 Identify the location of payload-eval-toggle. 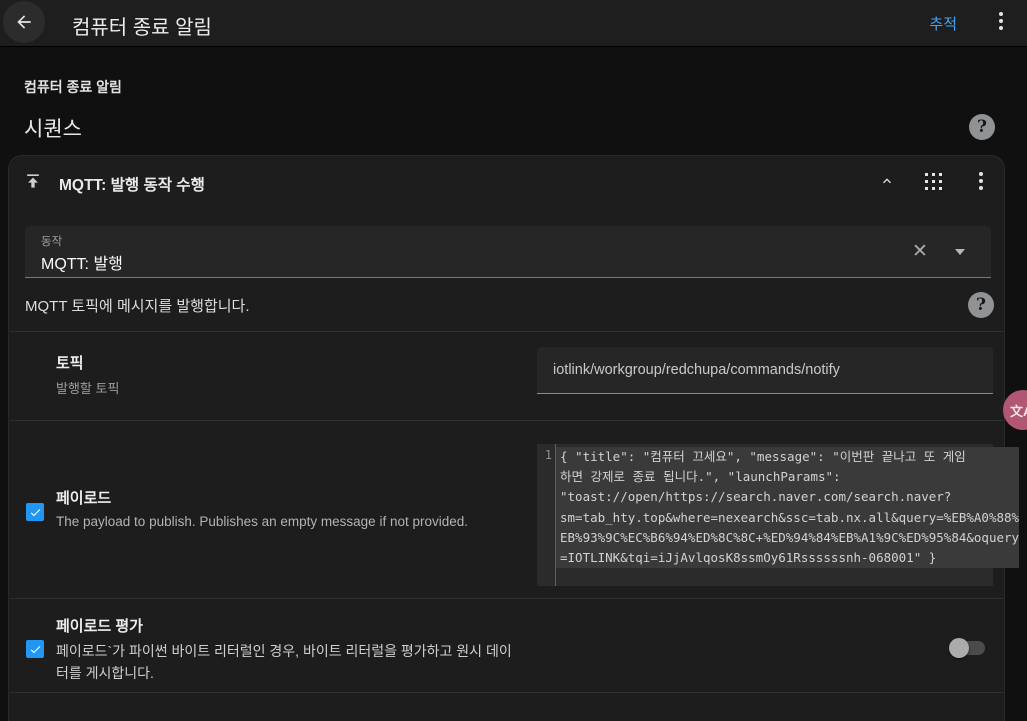
(968, 648).